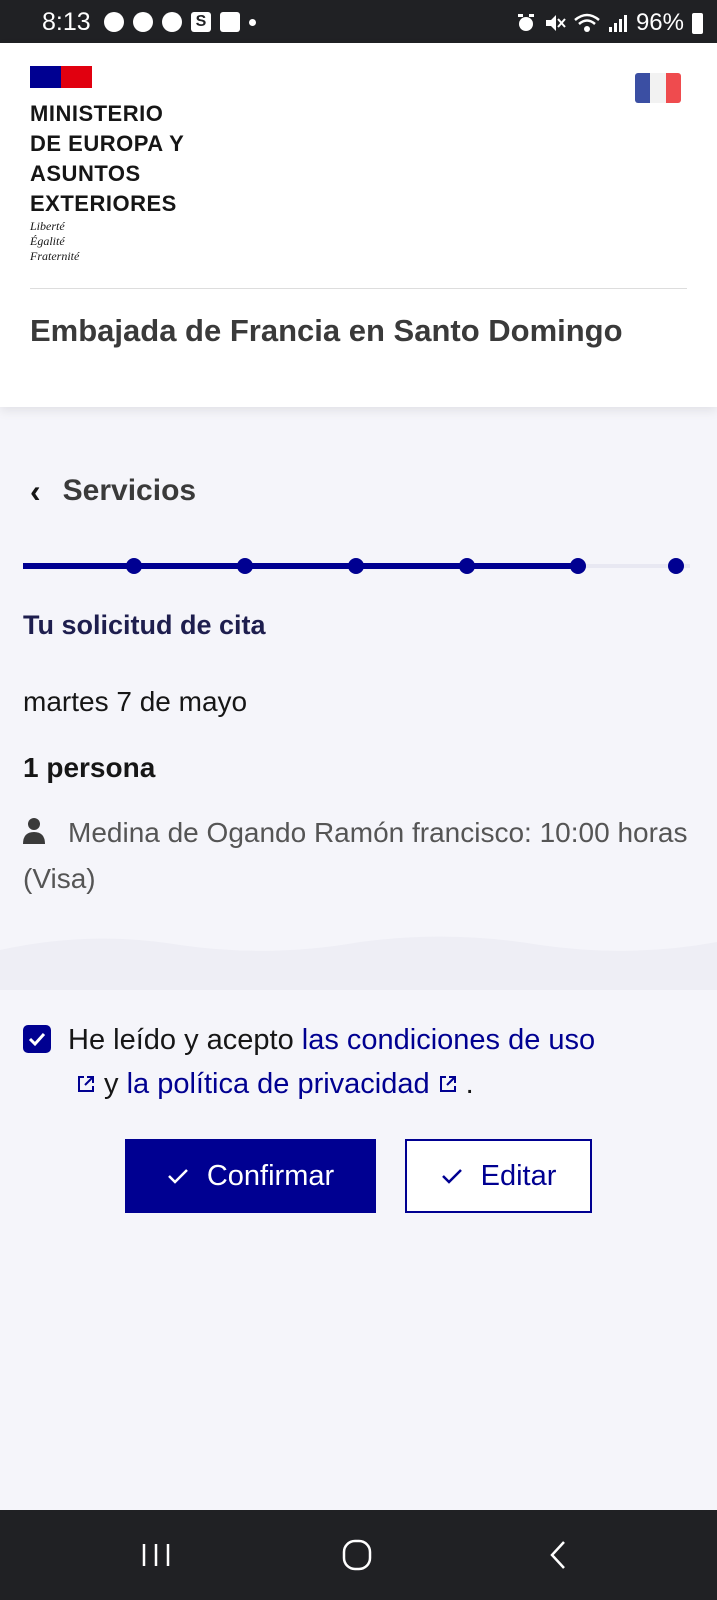 The height and width of the screenshot is (1600, 717). I want to click on edit-button: Editar, so click(498, 1176).